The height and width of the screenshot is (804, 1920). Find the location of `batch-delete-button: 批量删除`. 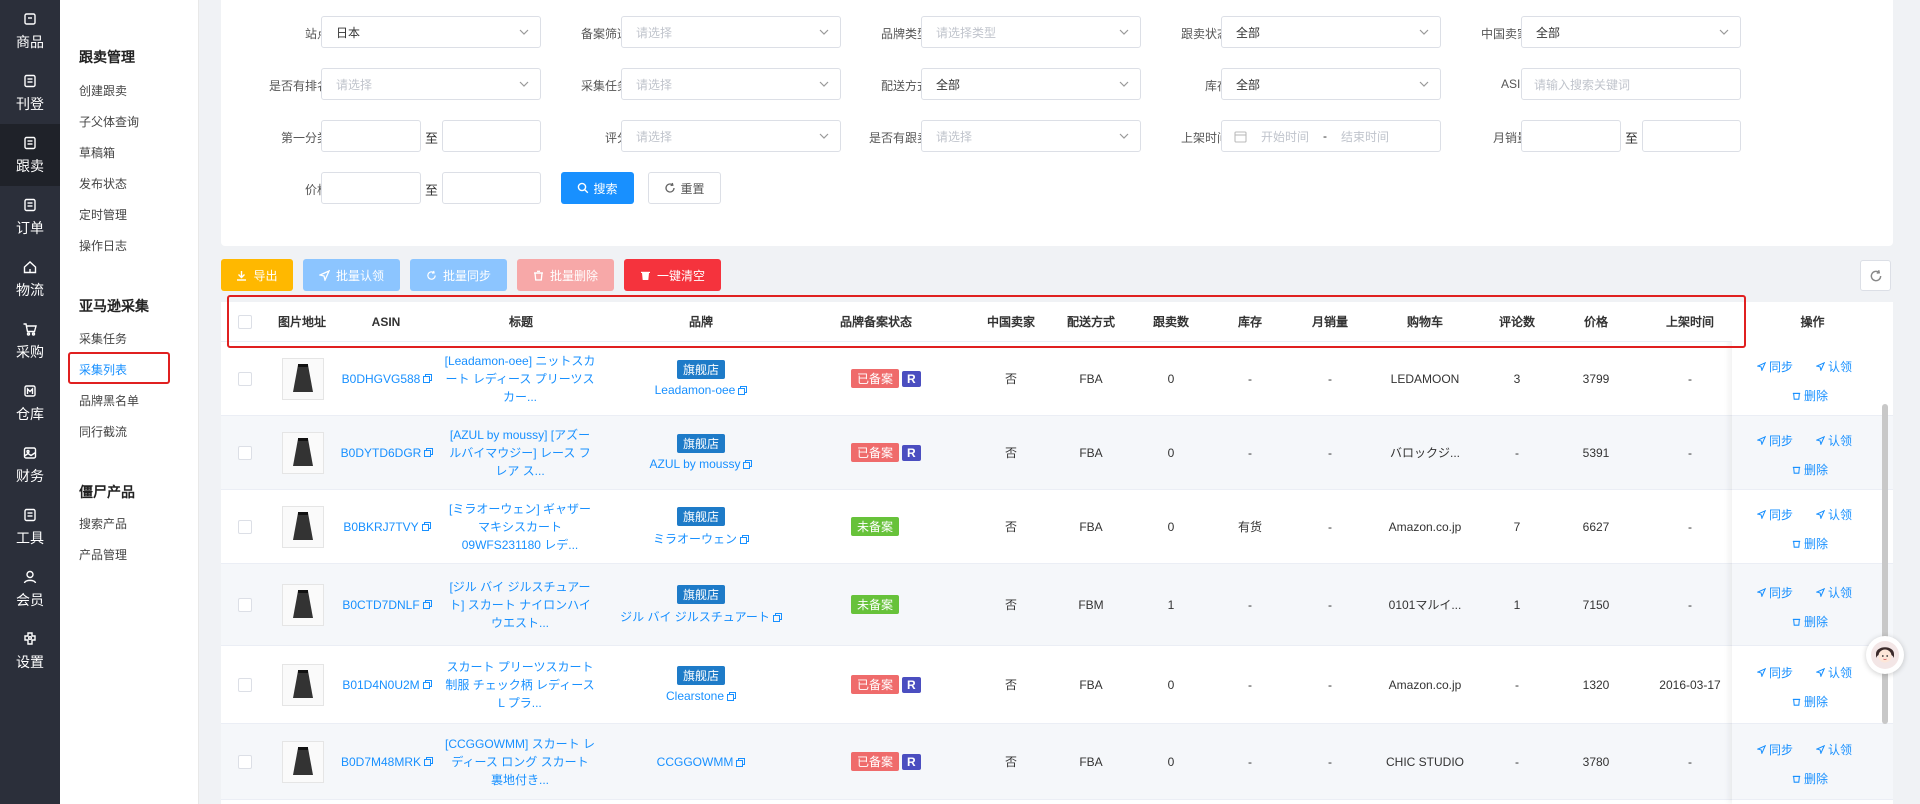

batch-delete-button: 批量删除 is located at coordinates (565, 275).